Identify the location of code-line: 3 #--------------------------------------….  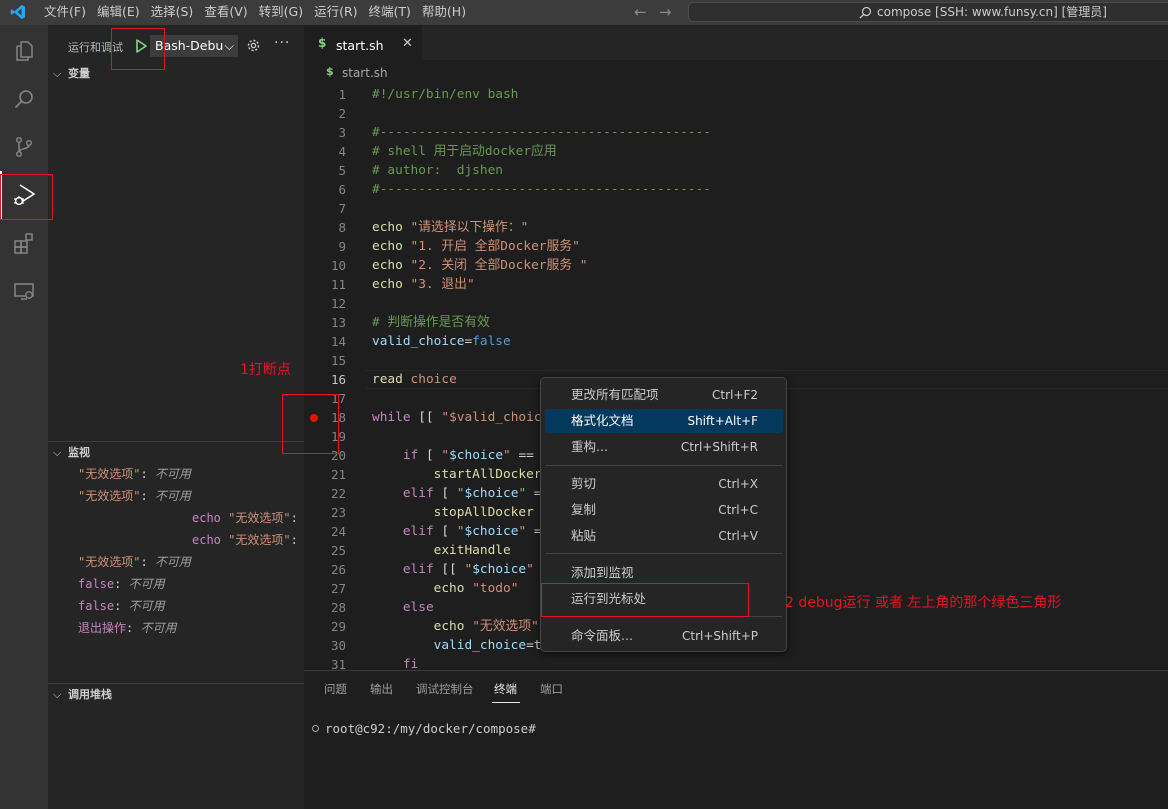
(736, 132).